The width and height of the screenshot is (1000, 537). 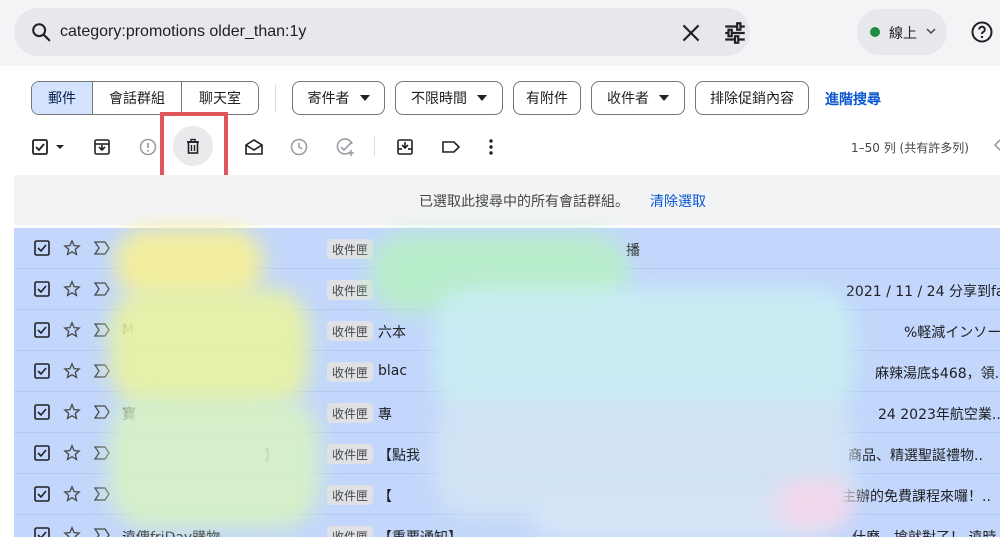 What do you see at coordinates (385, 497) in the screenshot?
I see `row-subject: 【` at bounding box center [385, 497].